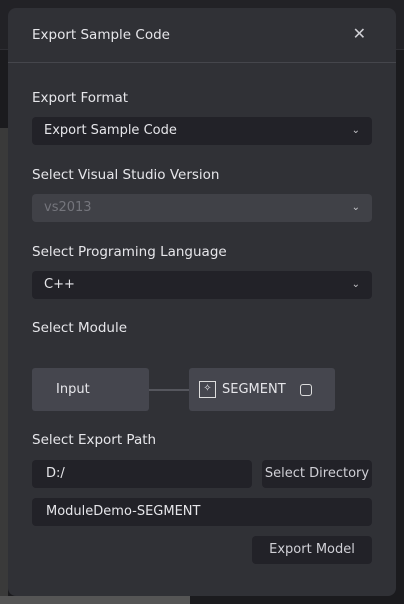 Image resolution: width=404 pixels, height=604 pixels. I want to click on segment-node-label: SEGMENT, so click(254, 389).